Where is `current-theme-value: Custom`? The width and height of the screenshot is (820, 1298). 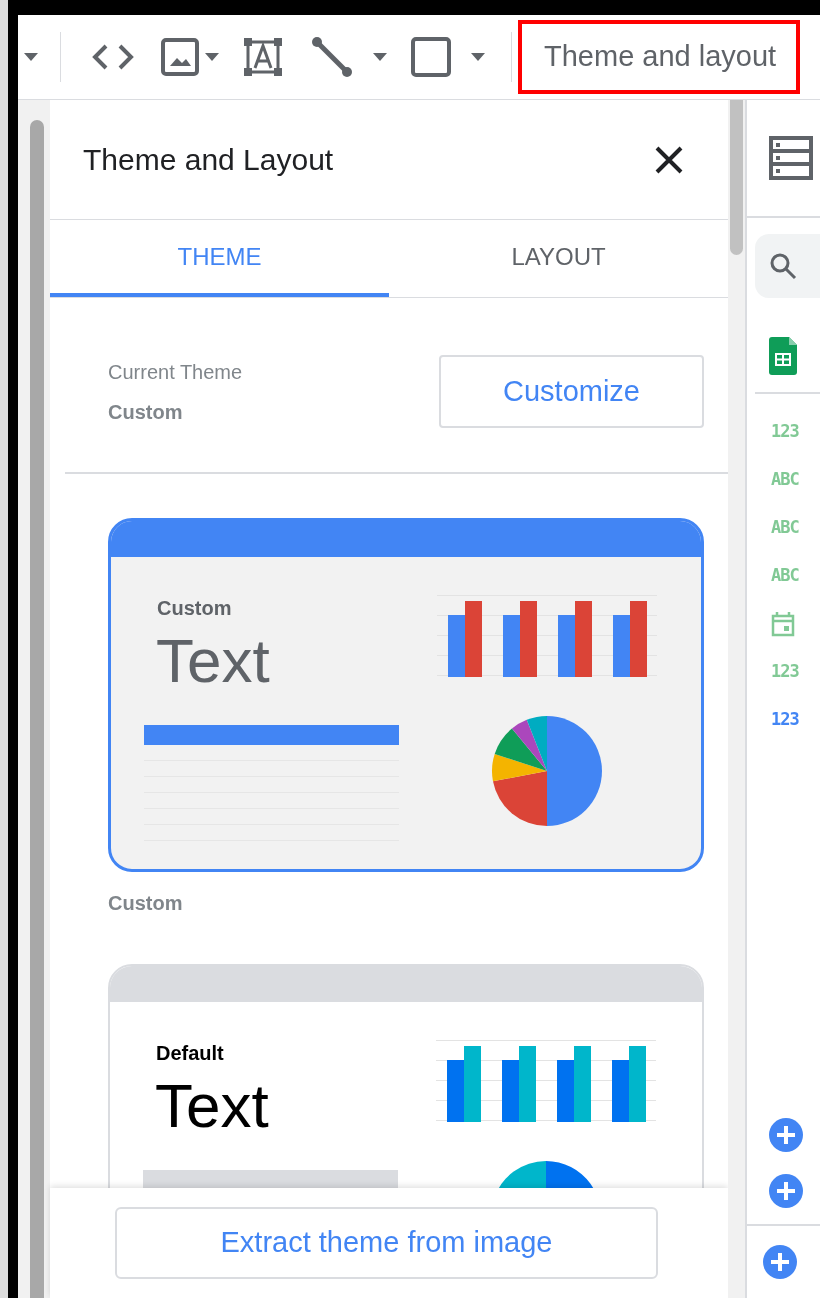 current-theme-value: Custom is located at coordinates (146, 412).